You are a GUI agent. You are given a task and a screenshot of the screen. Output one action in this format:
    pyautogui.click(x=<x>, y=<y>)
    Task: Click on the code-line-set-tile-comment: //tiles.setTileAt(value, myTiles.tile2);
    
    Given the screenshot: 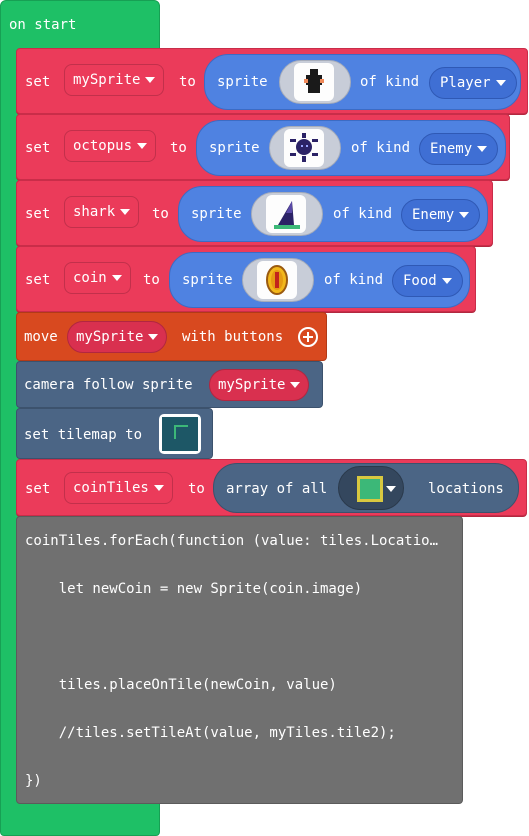 What is the action you would take?
    pyautogui.click(x=210, y=733)
    